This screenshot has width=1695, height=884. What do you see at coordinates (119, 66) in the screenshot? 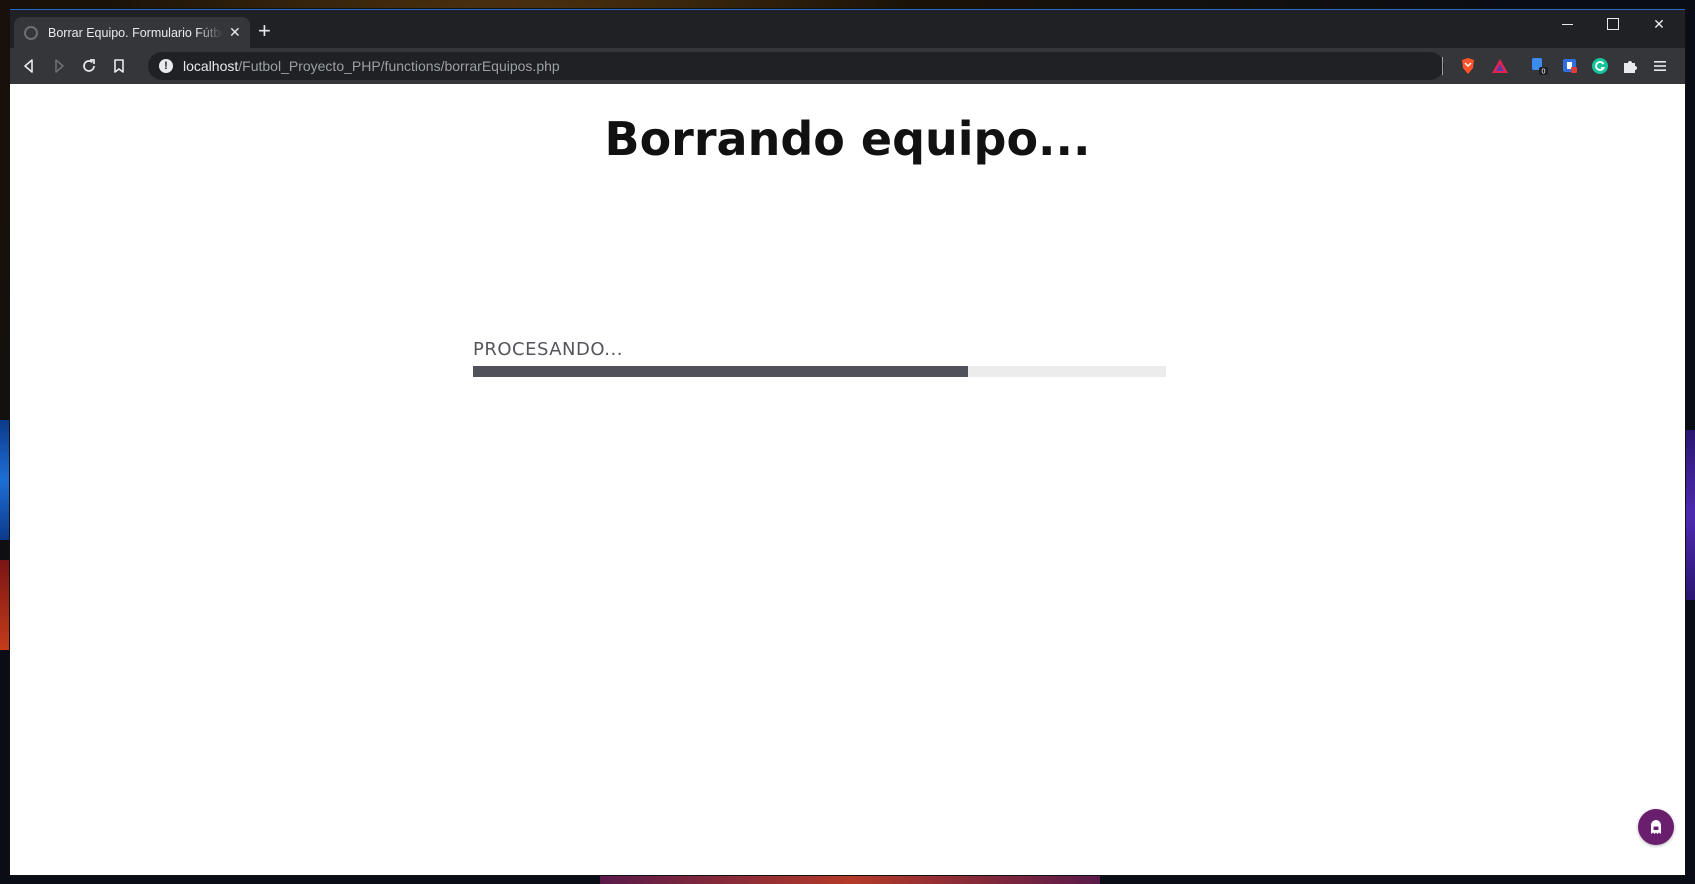
I see `bookmark-icon` at bounding box center [119, 66].